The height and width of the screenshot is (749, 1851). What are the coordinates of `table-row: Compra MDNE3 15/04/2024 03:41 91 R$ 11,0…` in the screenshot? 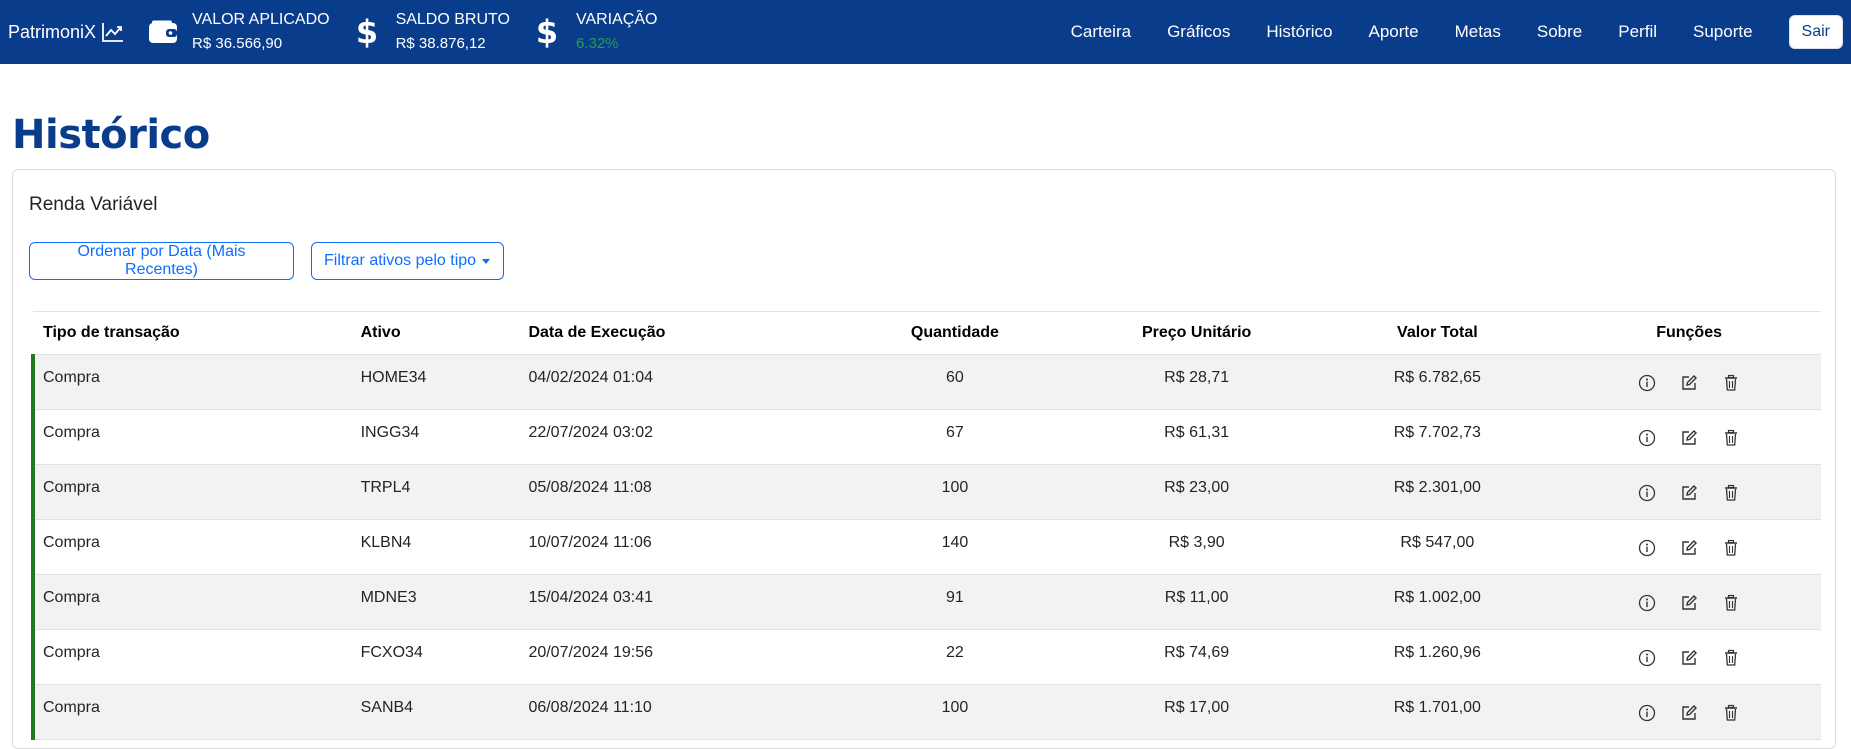 It's located at (926, 602).